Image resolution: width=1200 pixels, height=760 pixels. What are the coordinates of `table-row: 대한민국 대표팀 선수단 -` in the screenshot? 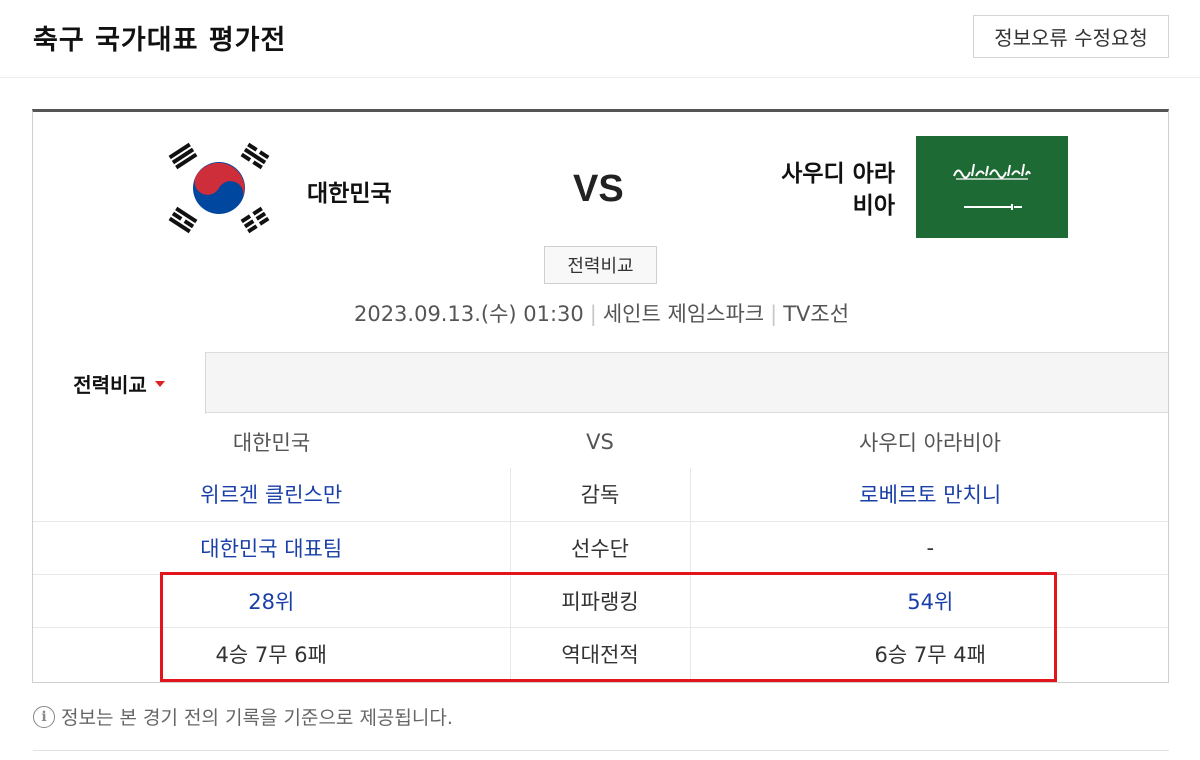 It's located at (600, 547).